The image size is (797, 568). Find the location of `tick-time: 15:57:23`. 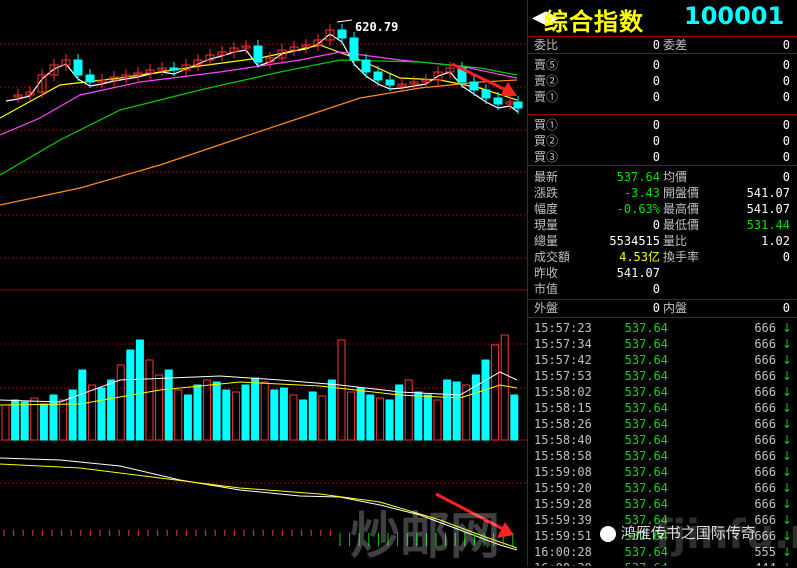

tick-time: 15:57:23 is located at coordinates (563, 328).